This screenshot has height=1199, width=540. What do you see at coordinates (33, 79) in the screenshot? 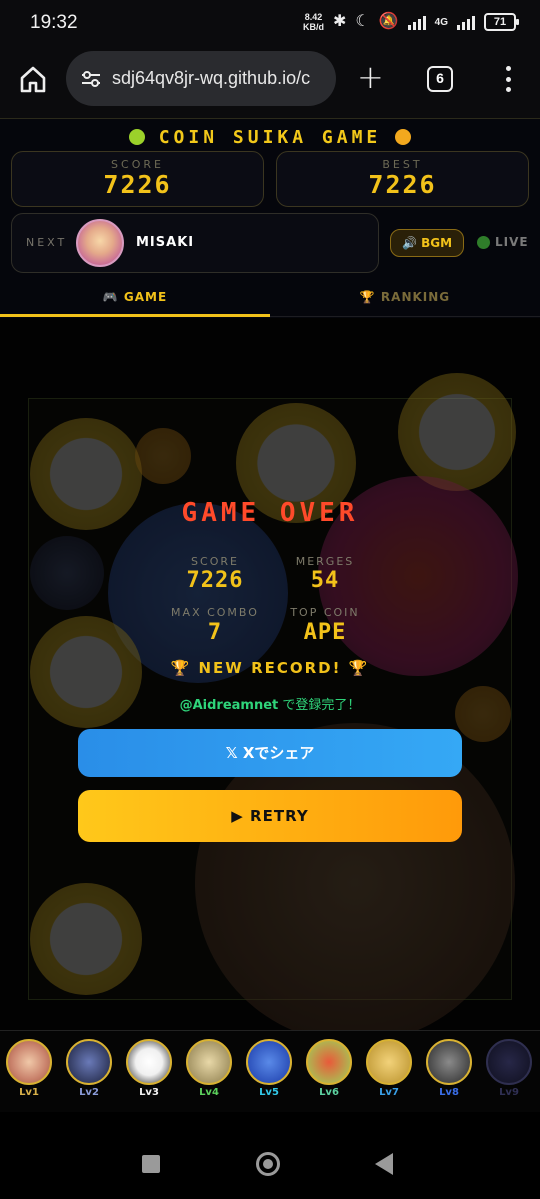
I see `home-icon` at bounding box center [33, 79].